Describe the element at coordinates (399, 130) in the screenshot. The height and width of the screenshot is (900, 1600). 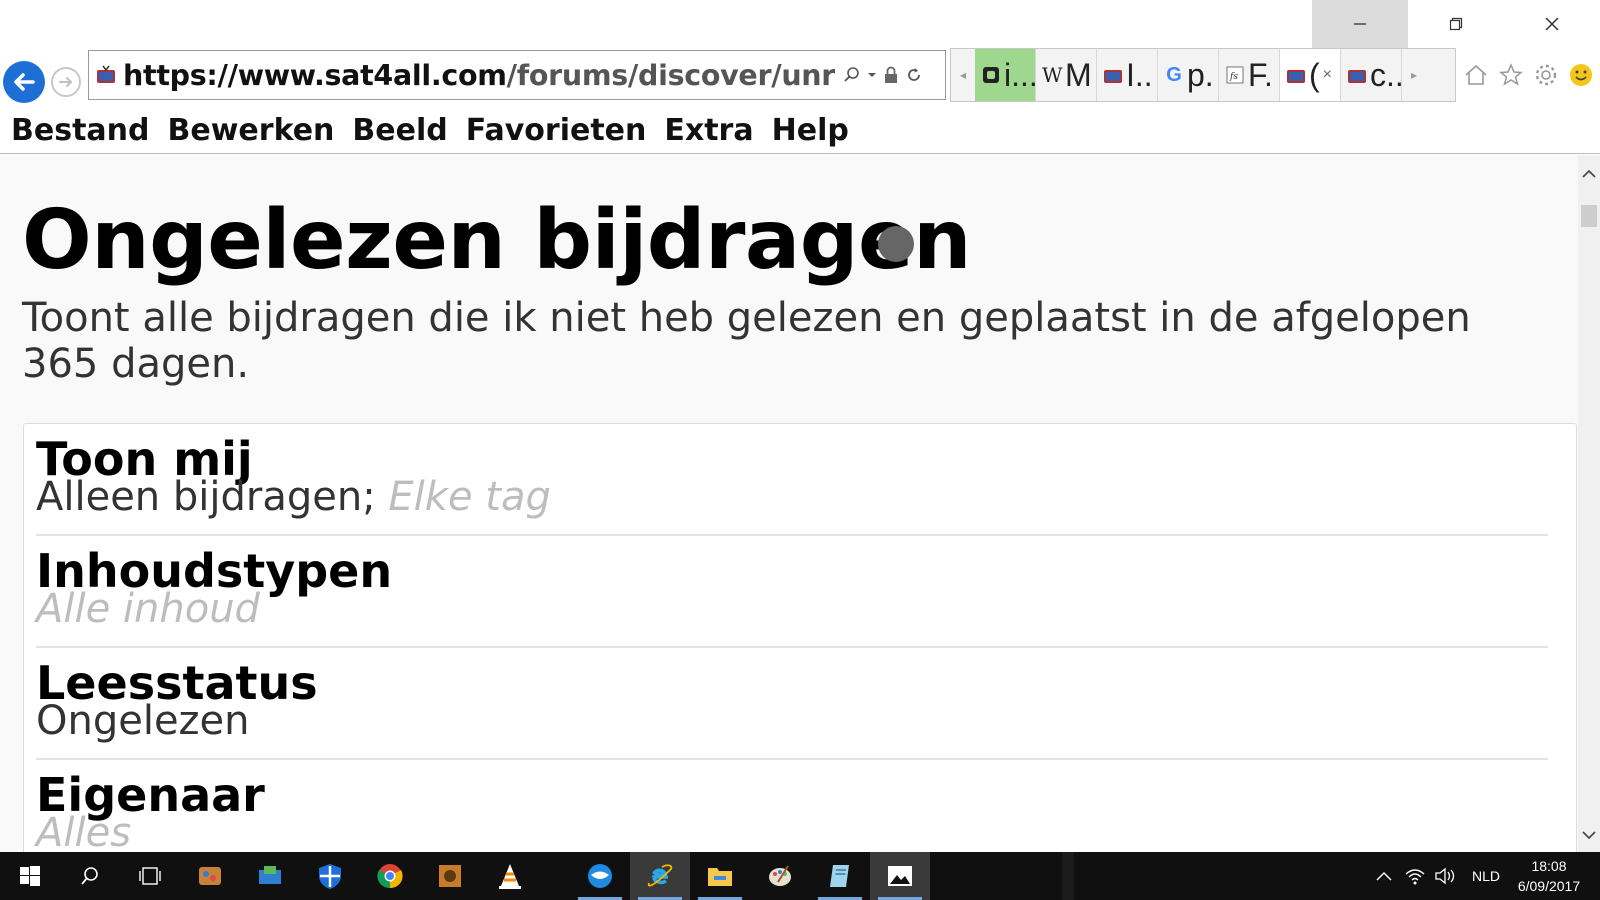
I see `menu-view: Beeld` at that location.